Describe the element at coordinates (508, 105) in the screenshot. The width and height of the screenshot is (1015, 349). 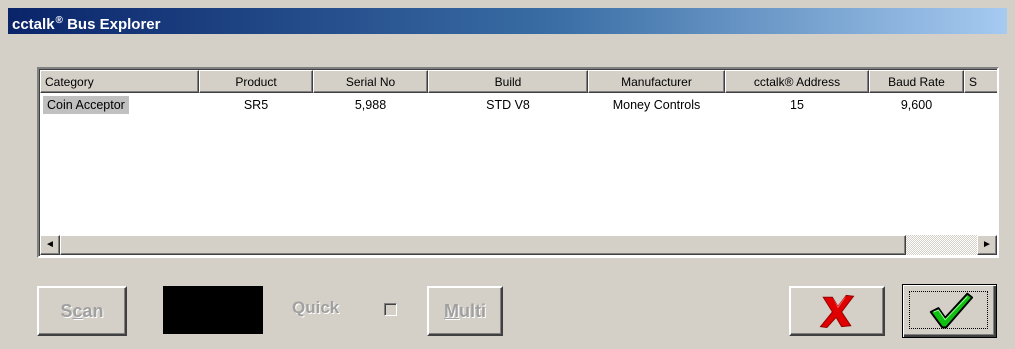
I see `cell-build: STD V8` at that location.